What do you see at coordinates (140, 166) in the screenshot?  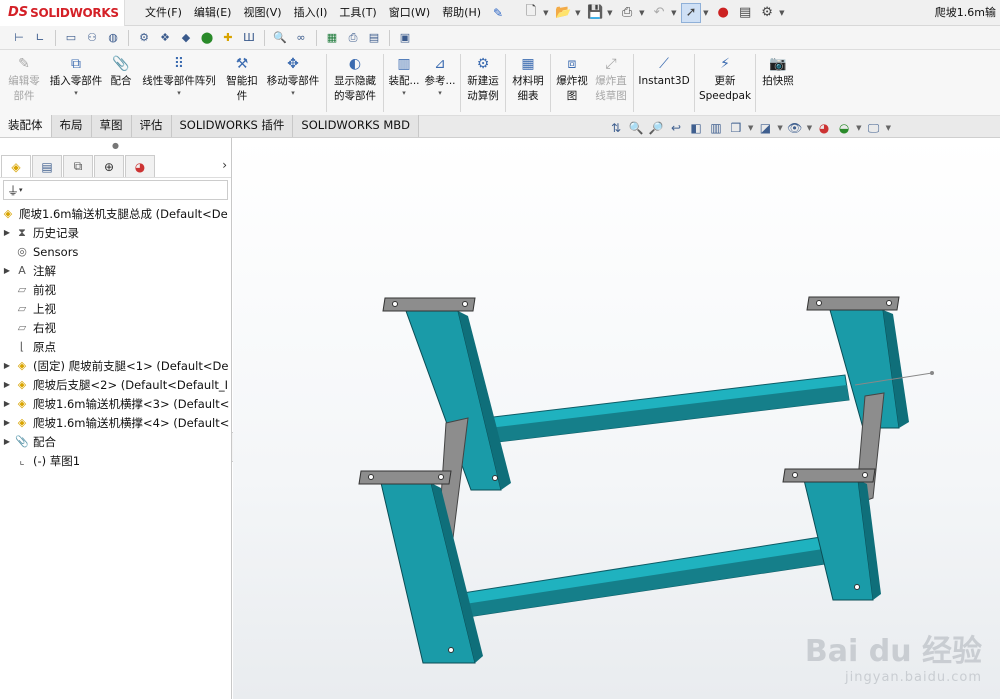 I see `display-manager-tab: ◕` at bounding box center [140, 166].